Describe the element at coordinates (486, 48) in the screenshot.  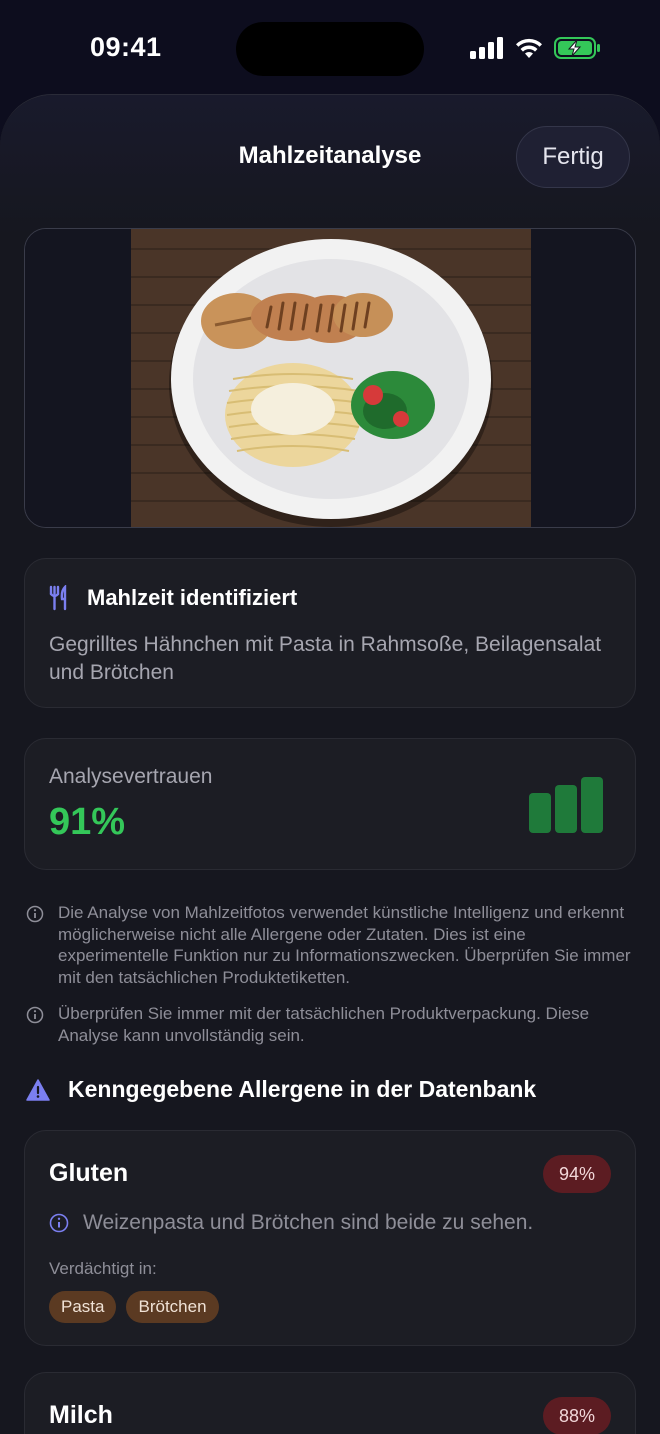
I see `cellular-signal-icon` at that location.